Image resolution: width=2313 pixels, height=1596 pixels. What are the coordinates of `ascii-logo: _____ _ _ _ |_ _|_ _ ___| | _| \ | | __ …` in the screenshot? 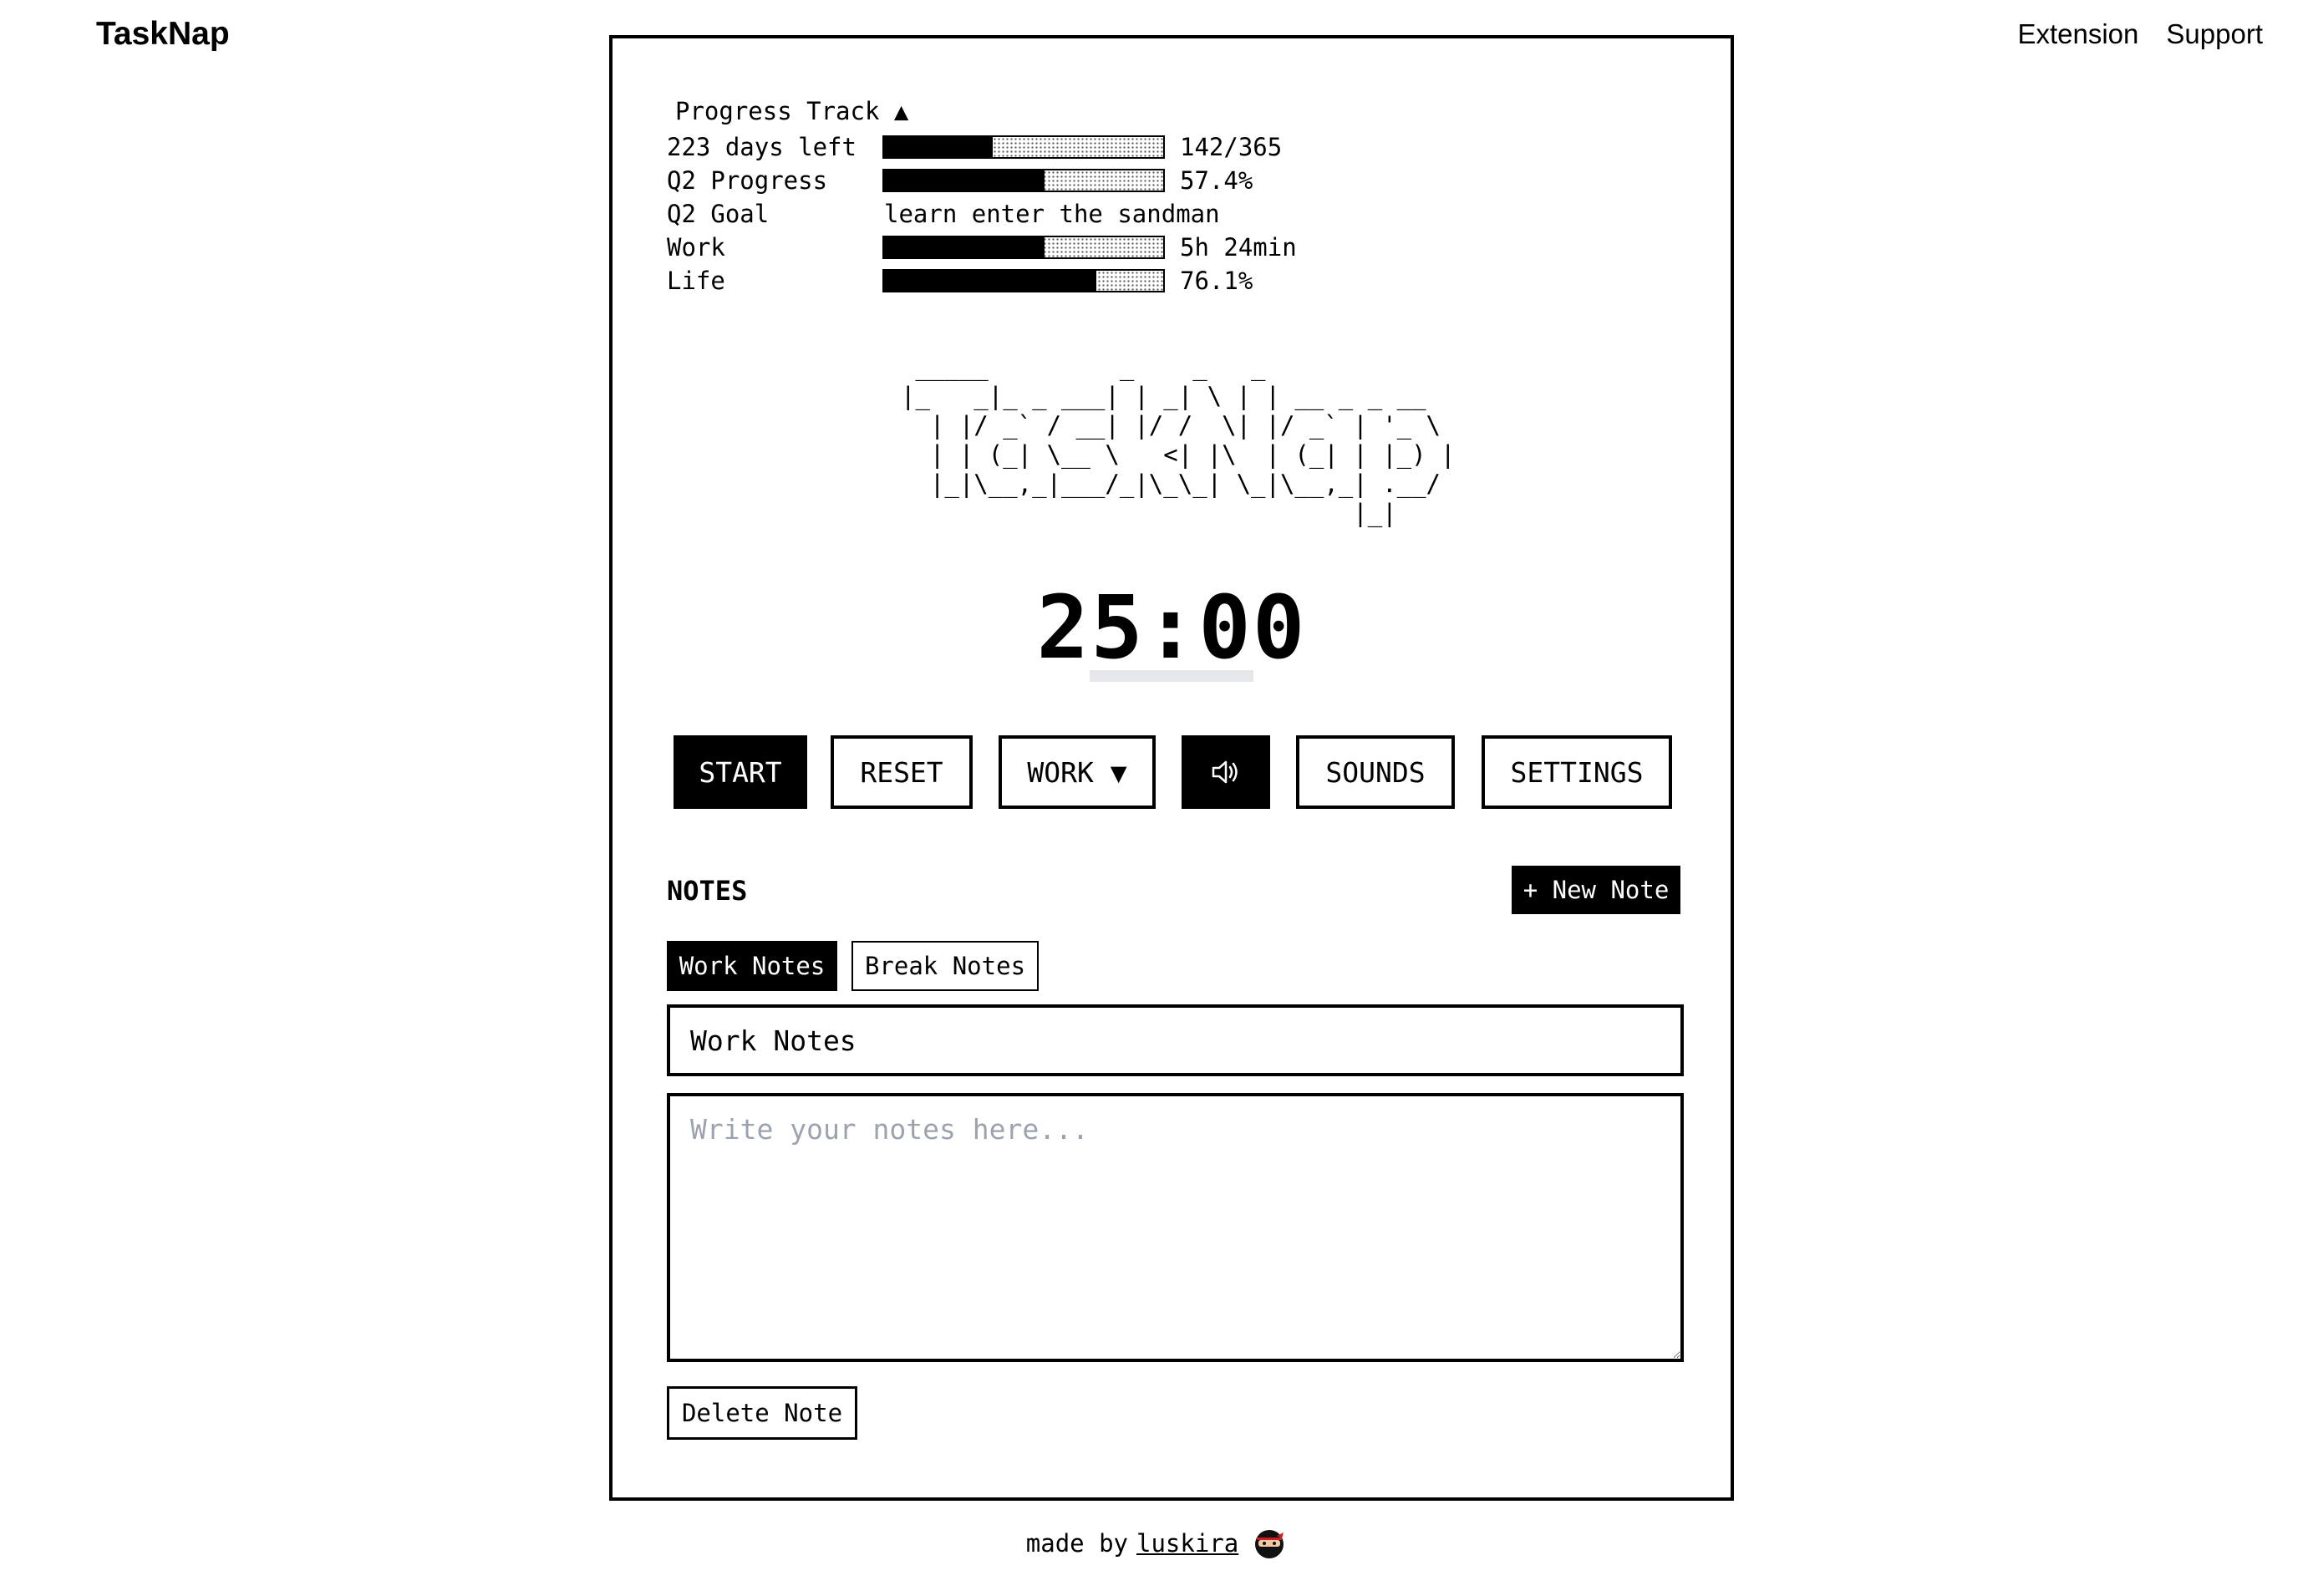 It's located at (1178, 440).